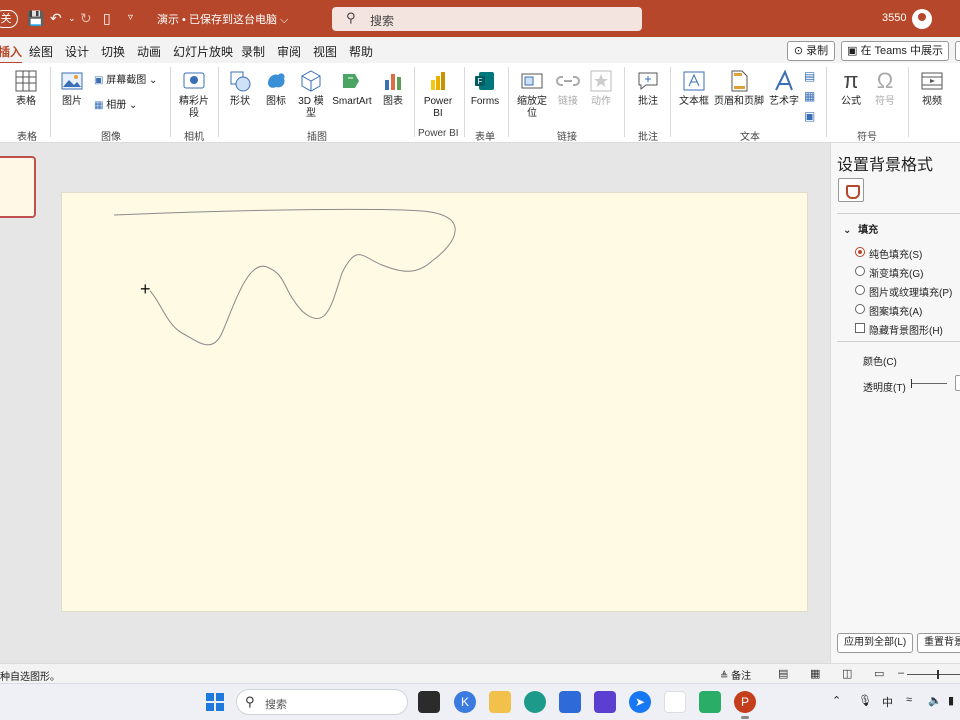 The image size is (960, 720). Describe the element at coordinates (784, 88) in the screenshot. I see `wordart-button: 艺术字` at that location.